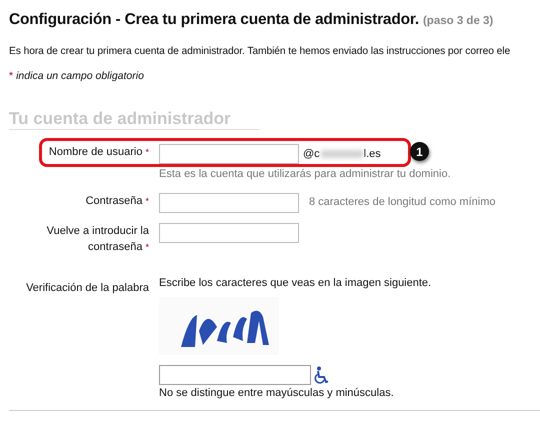  I want to click on hint-text: 8 caracteres de longitud como mínimo, so click(402, 202).